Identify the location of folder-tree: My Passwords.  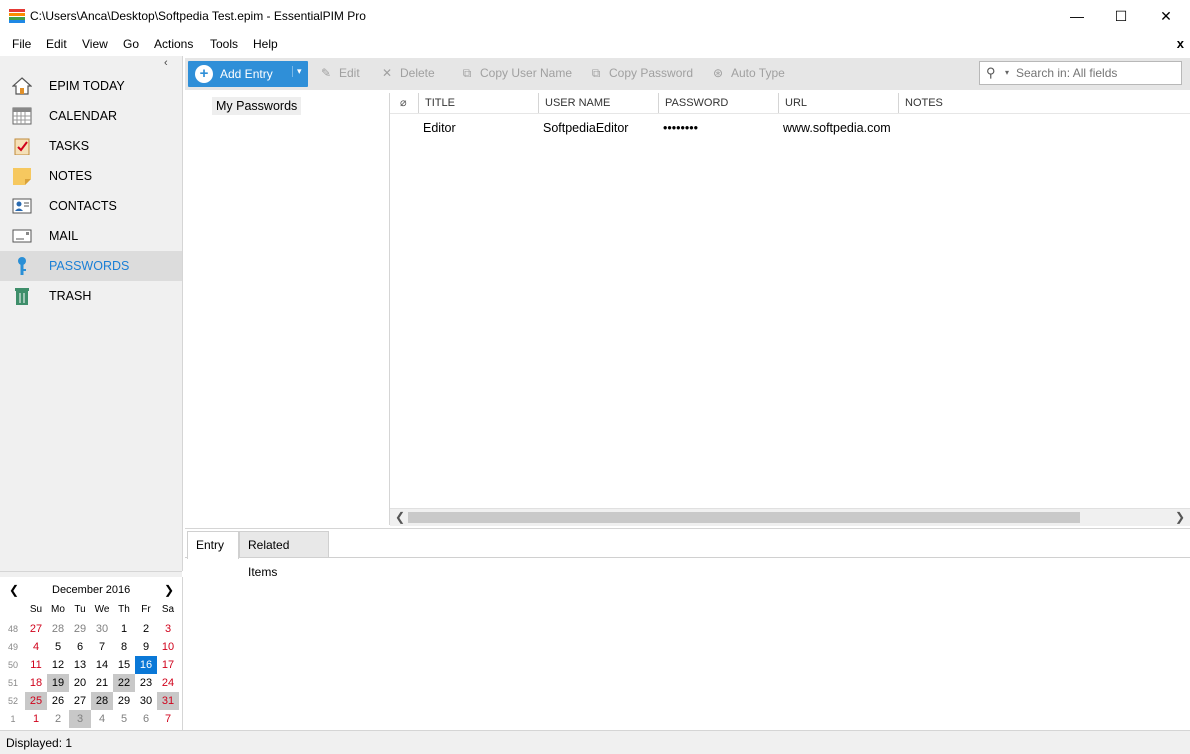
(287, 309).